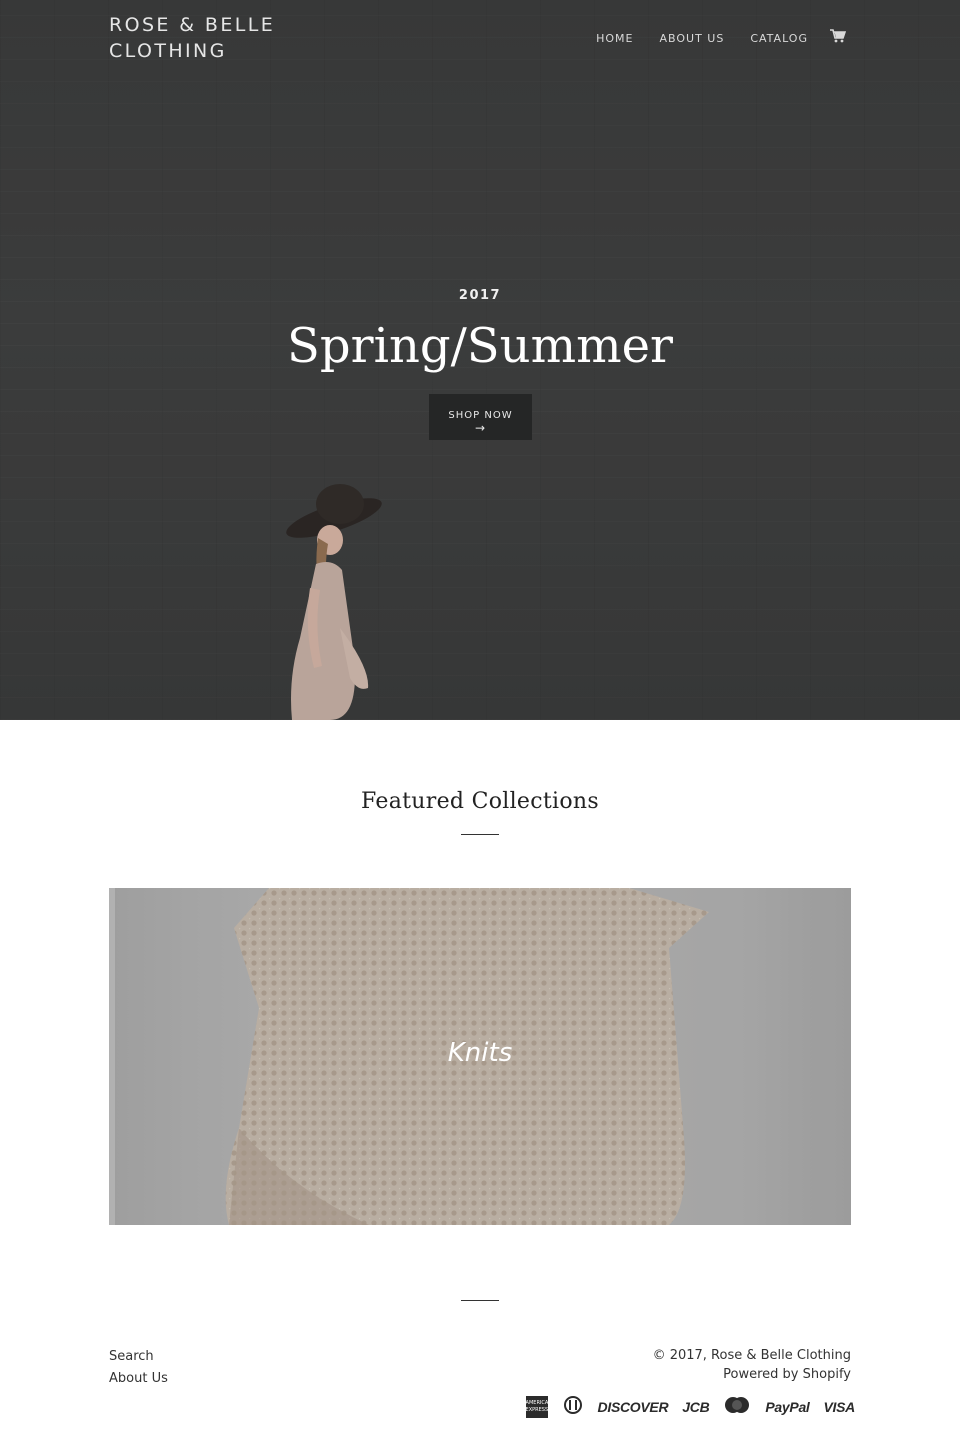 The height and width of the screenshot is (1450, 960). Describe the element at coordinates (480, 428) in the screenshot. I see `arrow-right-icon: →` at that location.